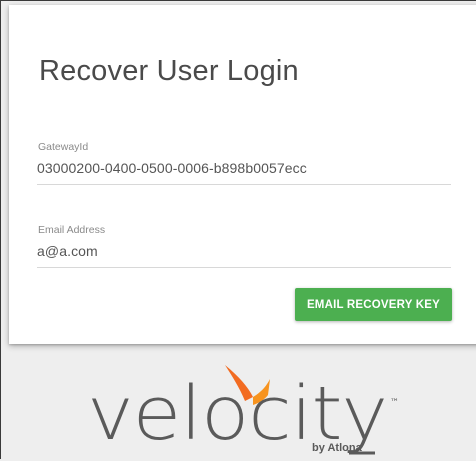  I want to click on logo-byline: by Atlona, so click(337, 448).